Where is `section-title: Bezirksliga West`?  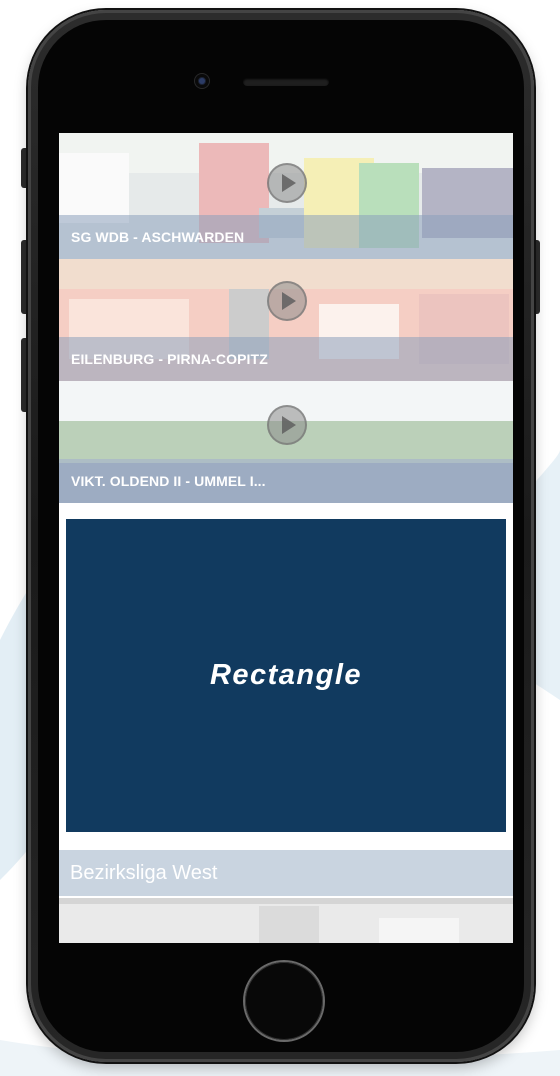
section-title: Bezirksliga West is located at coordinates (144, 873).